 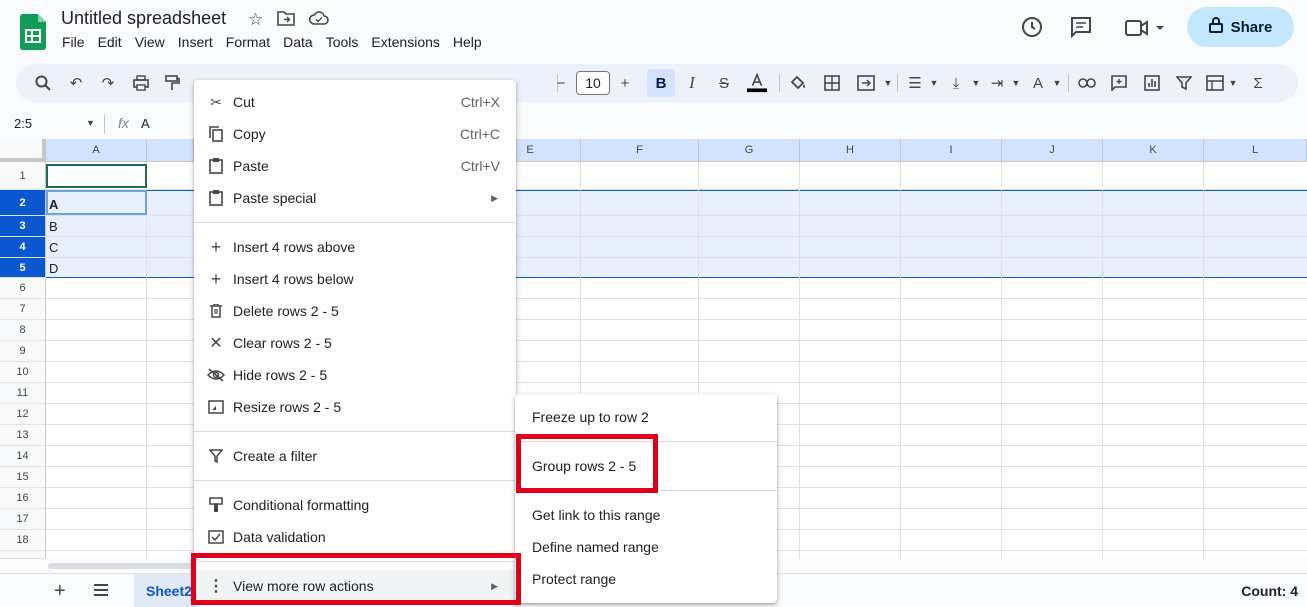 What do you see at coordinates (1087, 83) in the screenshot?
I see `insert-link-icon` at bounding box center [1087, 83].